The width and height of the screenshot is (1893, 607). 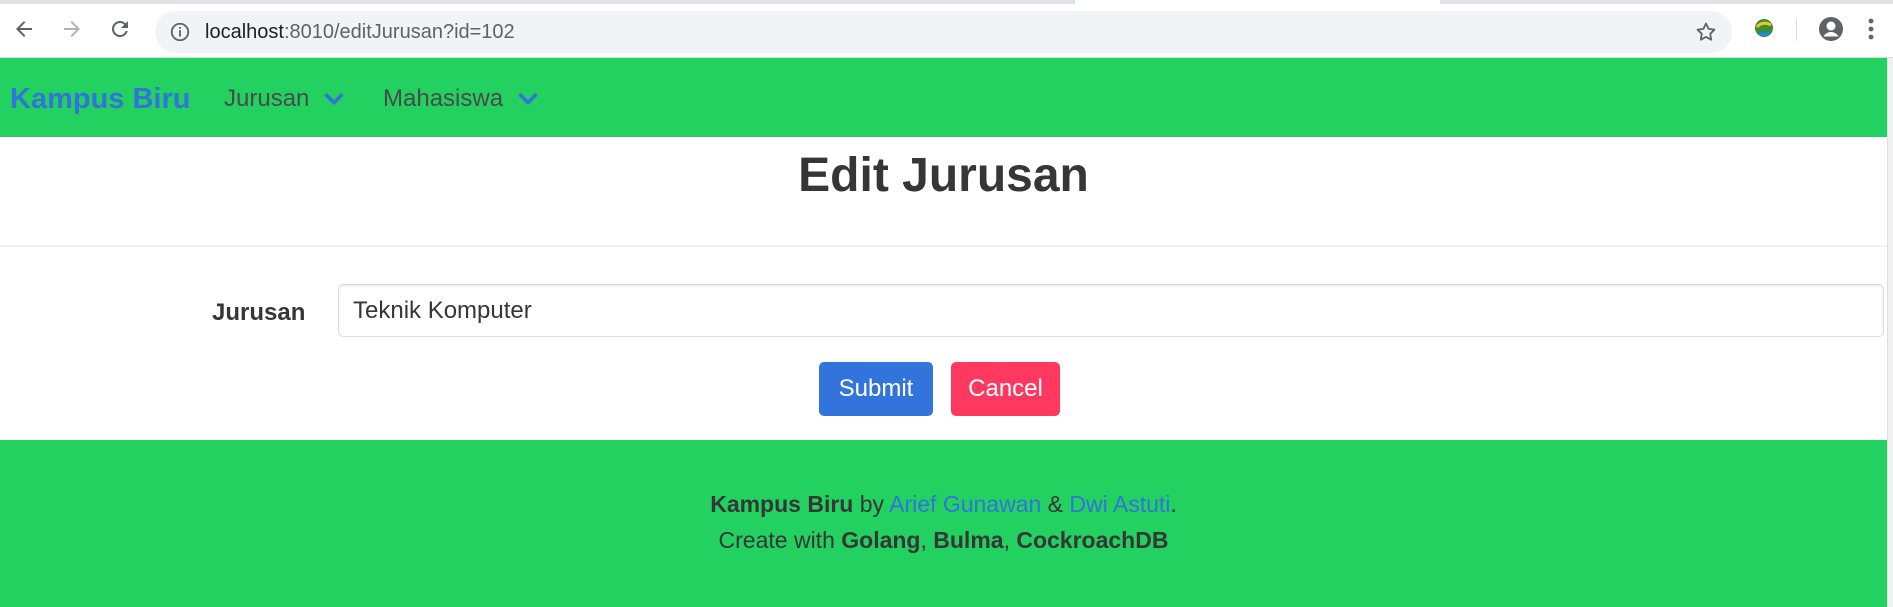 I want to click on brand-link: Kampus Biru, so click(x=100, y=99).